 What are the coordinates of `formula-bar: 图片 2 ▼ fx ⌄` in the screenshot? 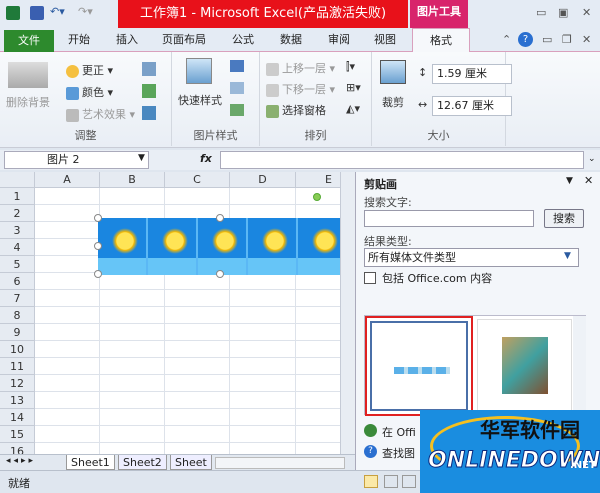 It's located at (300, 160).